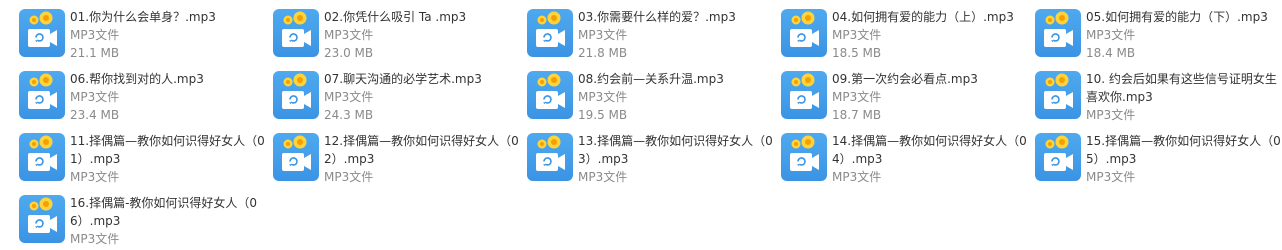 The width and height of the screenshot is (1282, 250). What do you see at coordinates (421, 150) in the screenshot?
I see `file-name: 12.择偶篇—教你如何识得好女人（02）.mp3` at bounding box center [421, 150].